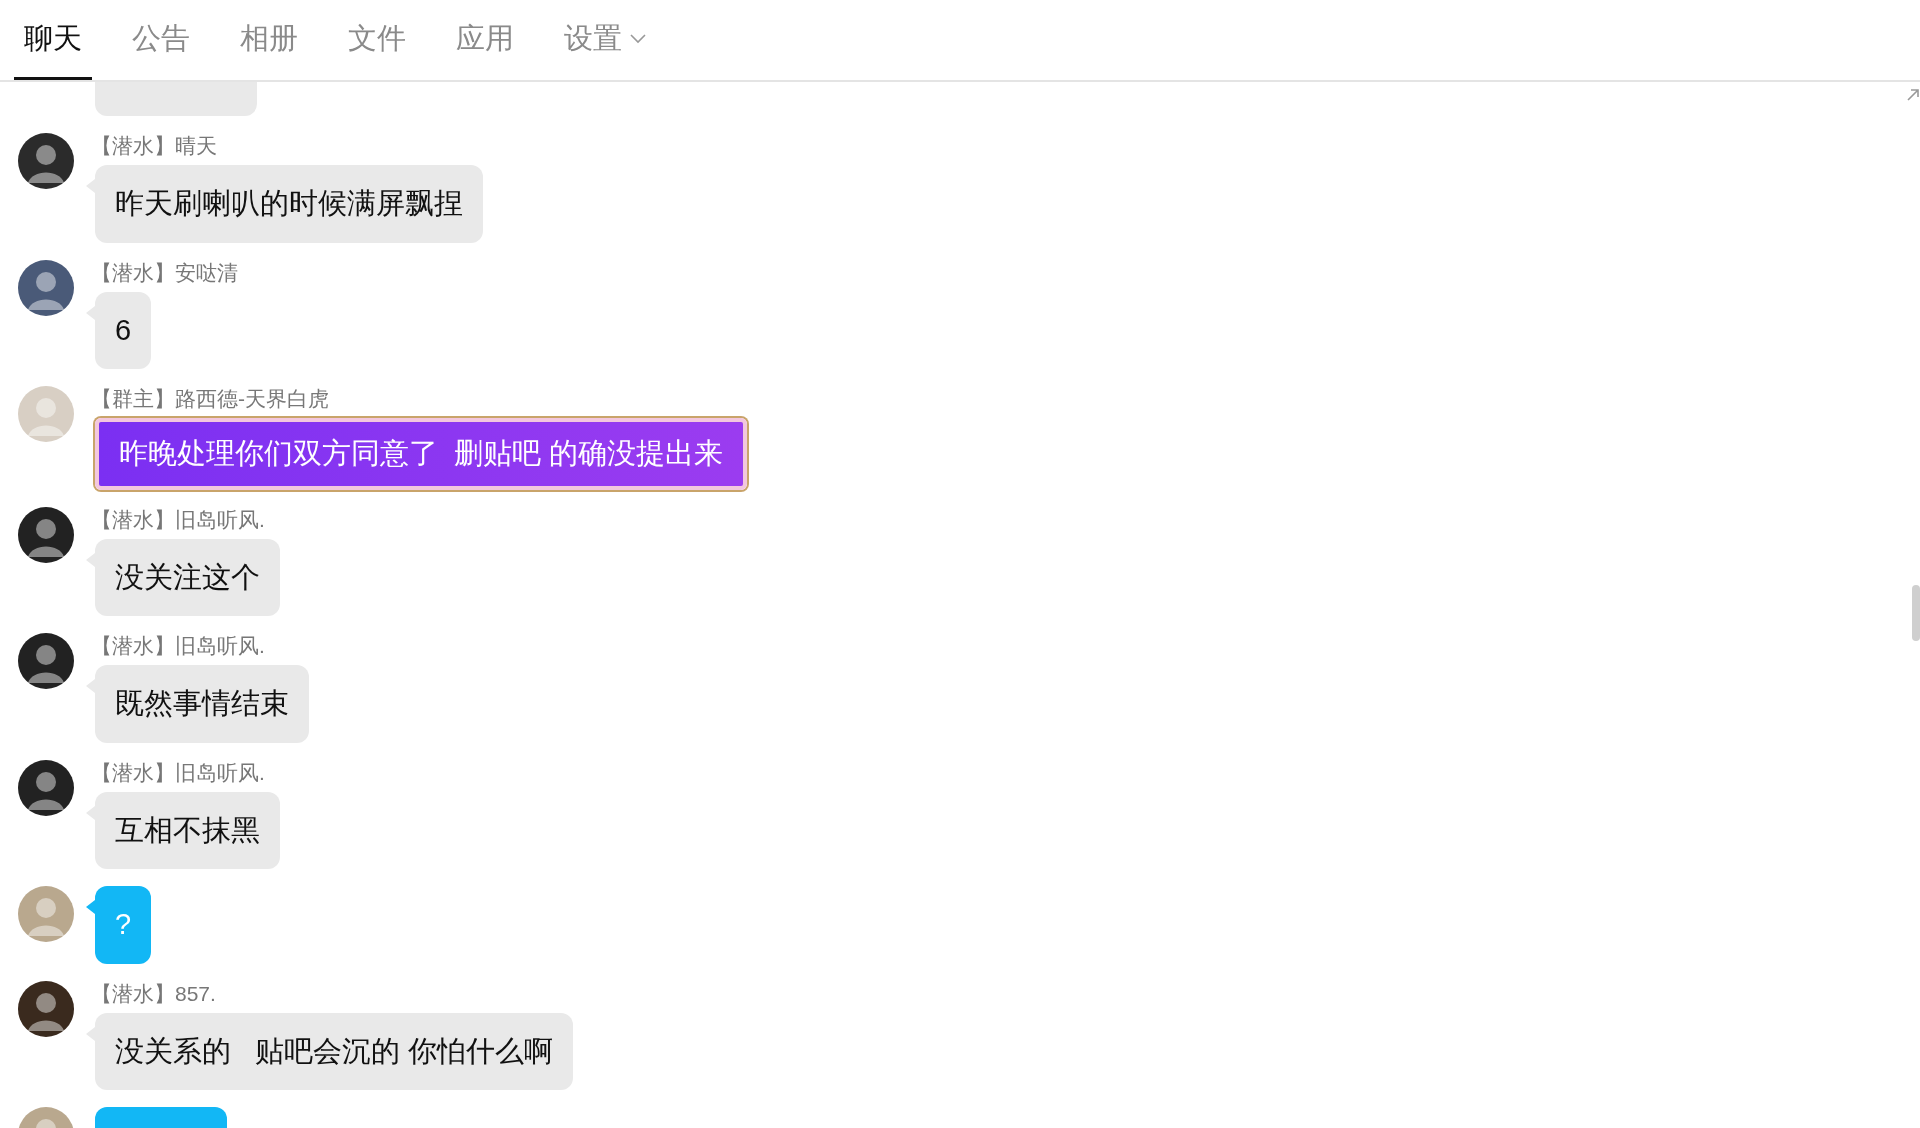 This screenshot has height=1128, width=1920. I want to click on expand-arrow-icon, so click(1913, 95).